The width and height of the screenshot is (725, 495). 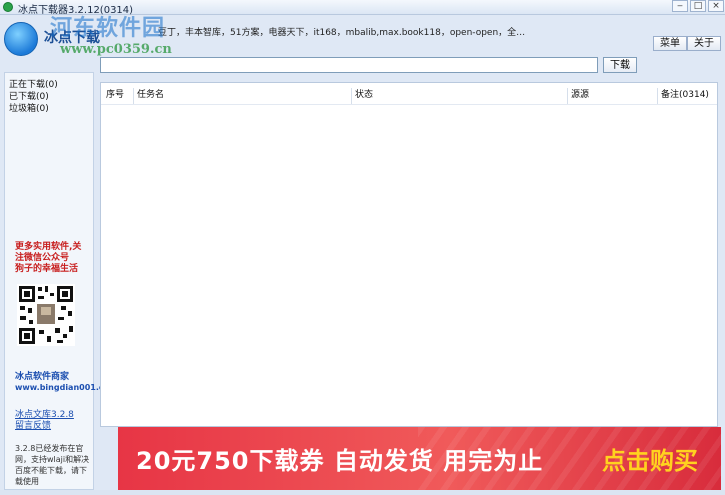 What do you see at coordinates (680, 6) in the screenshot?
I see `minimize-button: ‒` at bounding box center [680, 6].